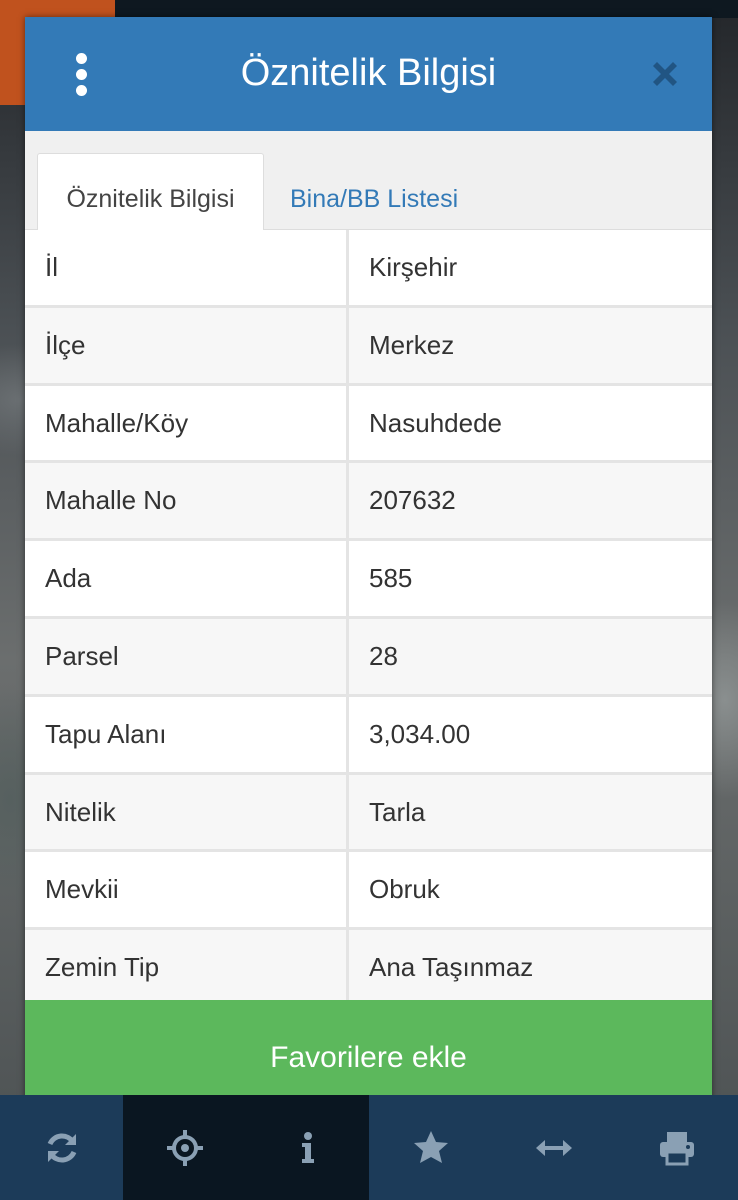  I want to click on row-value: 585, so click(391, 578).